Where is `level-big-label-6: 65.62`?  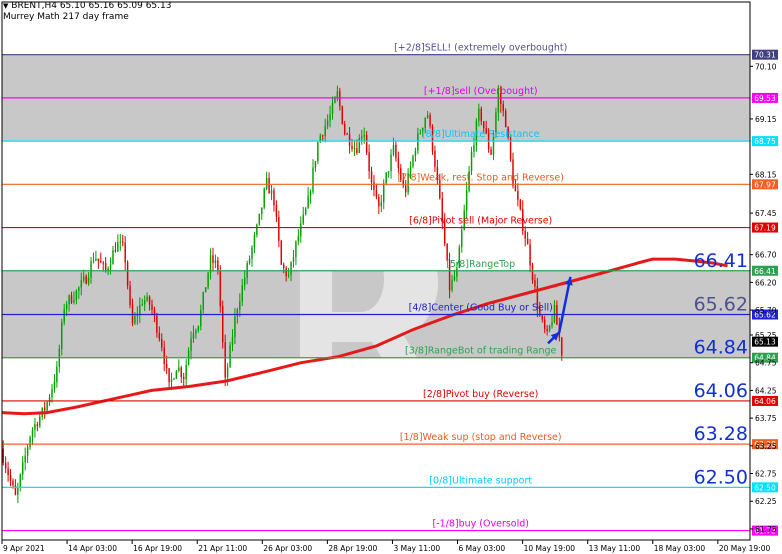 level-big-label-6: 65.62 is located at coordinates (721, 305).